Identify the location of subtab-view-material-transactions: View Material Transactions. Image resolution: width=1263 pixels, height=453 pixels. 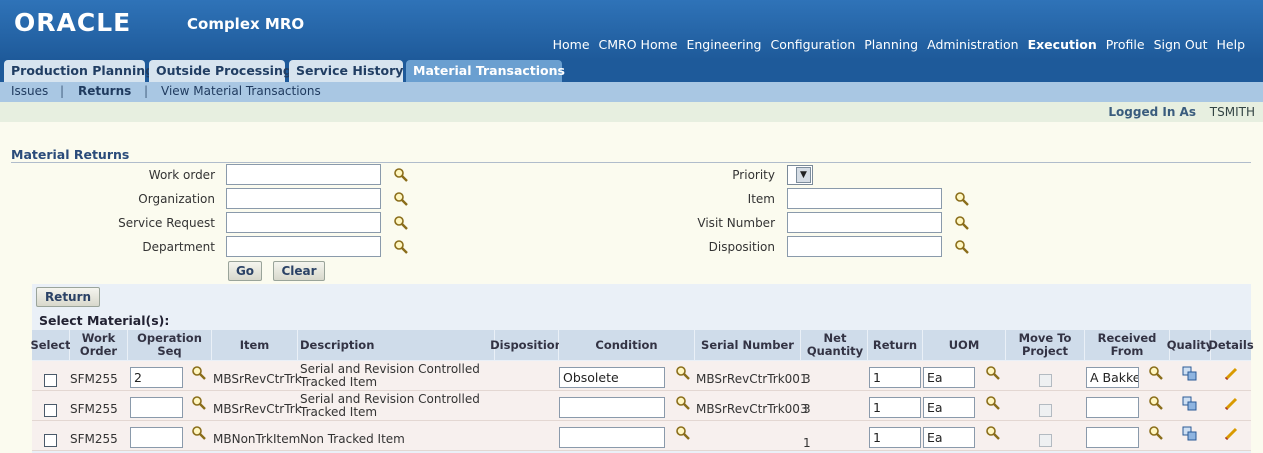
(241, 91).